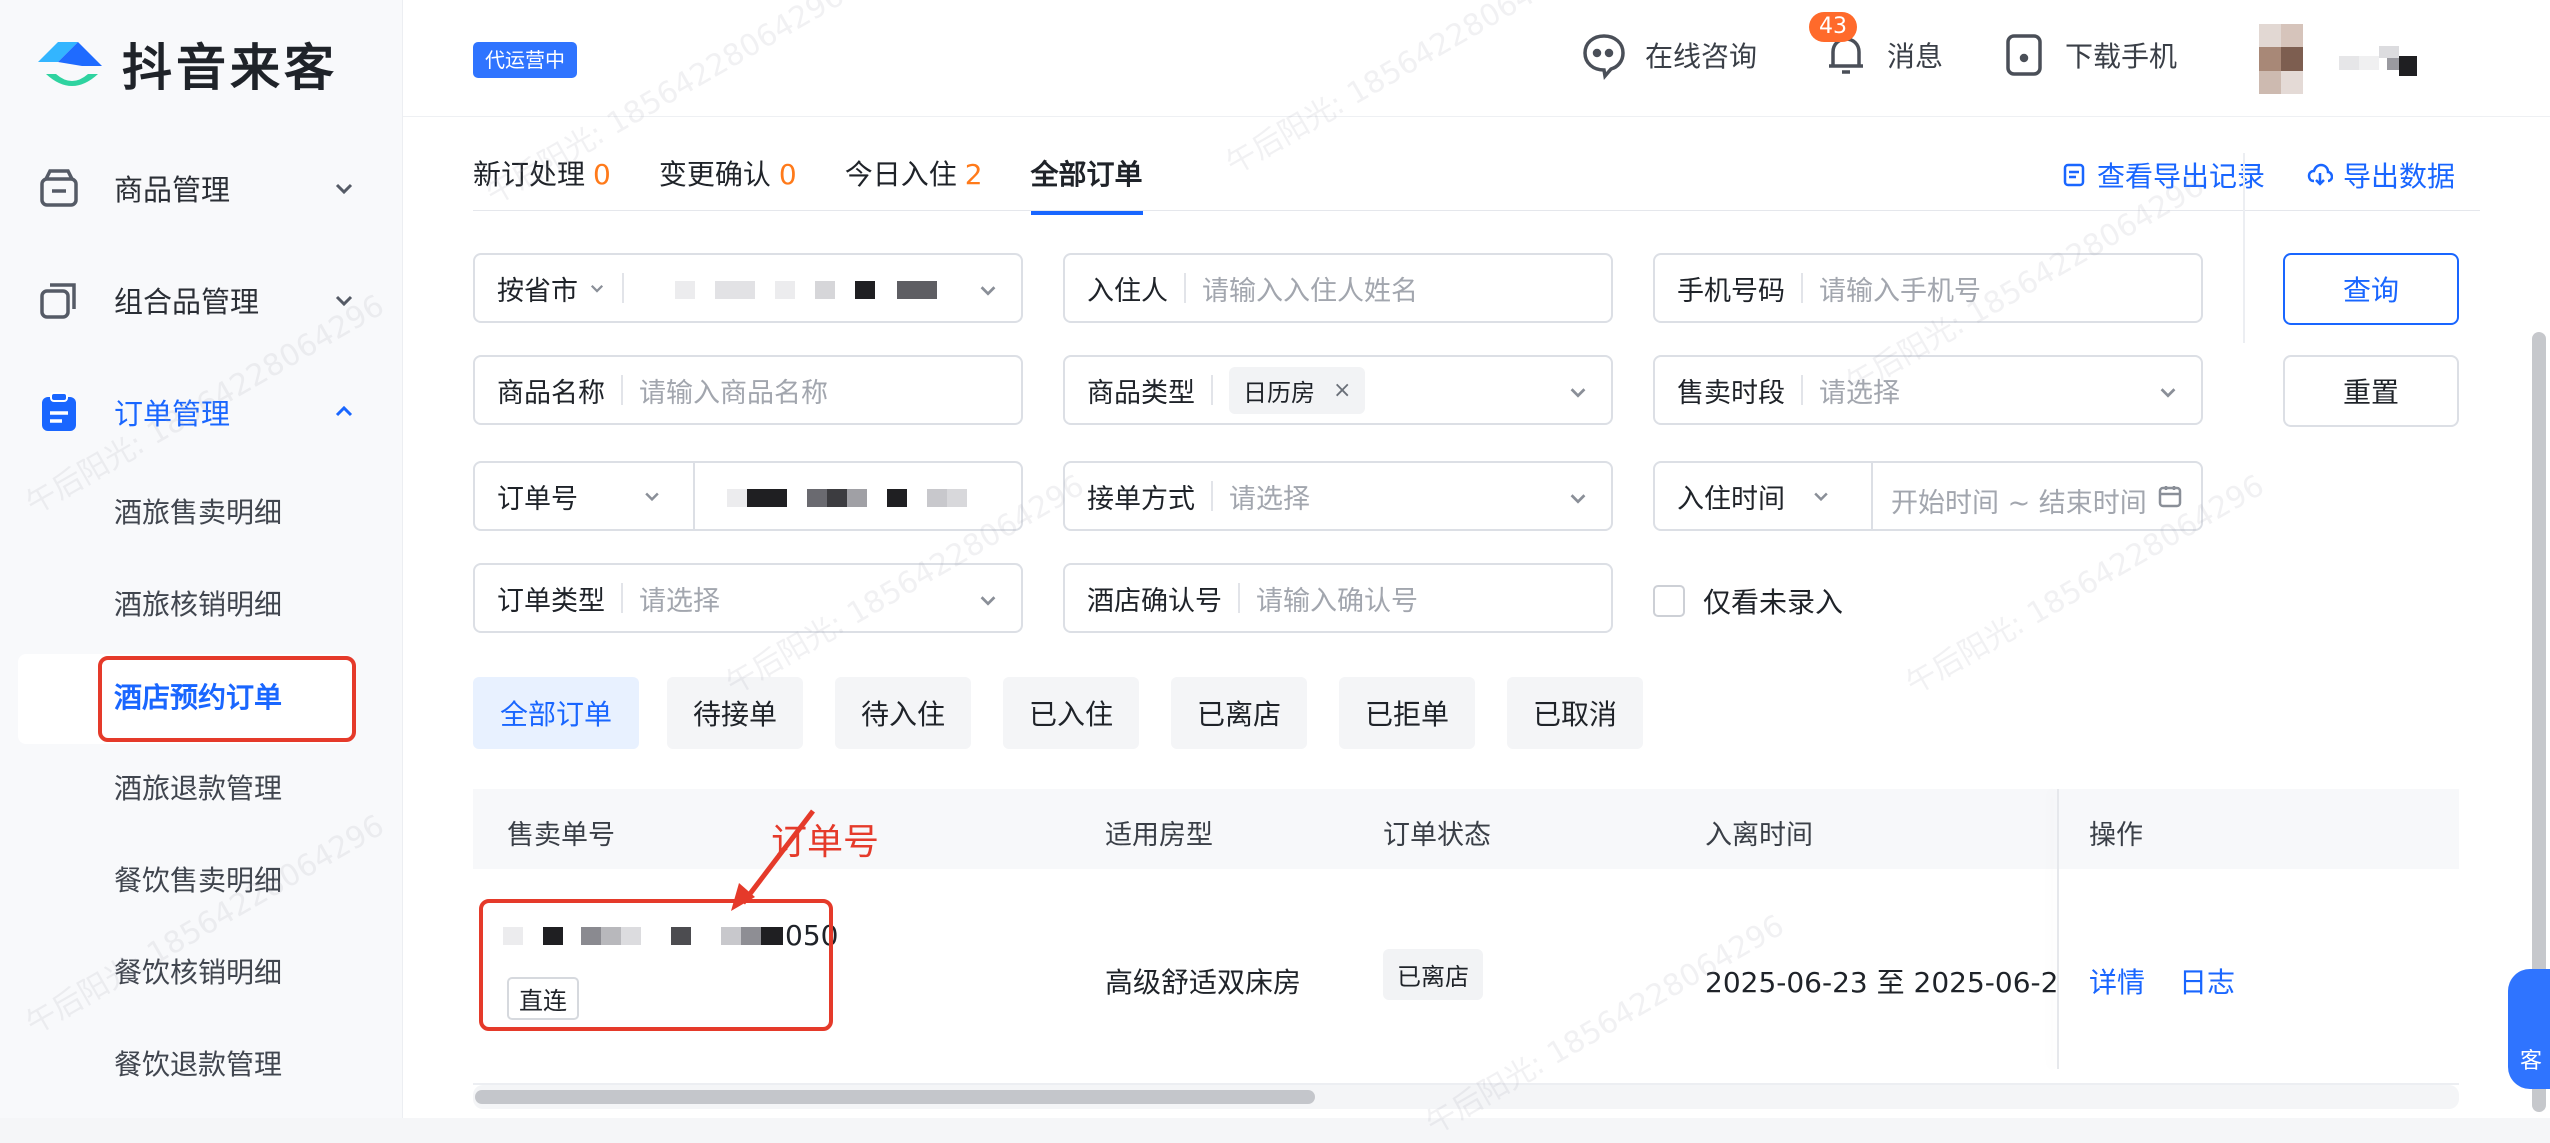 The height and width of the screenshot is (1143, 2550). I want to click on tab-divider, so click(1476, 210).